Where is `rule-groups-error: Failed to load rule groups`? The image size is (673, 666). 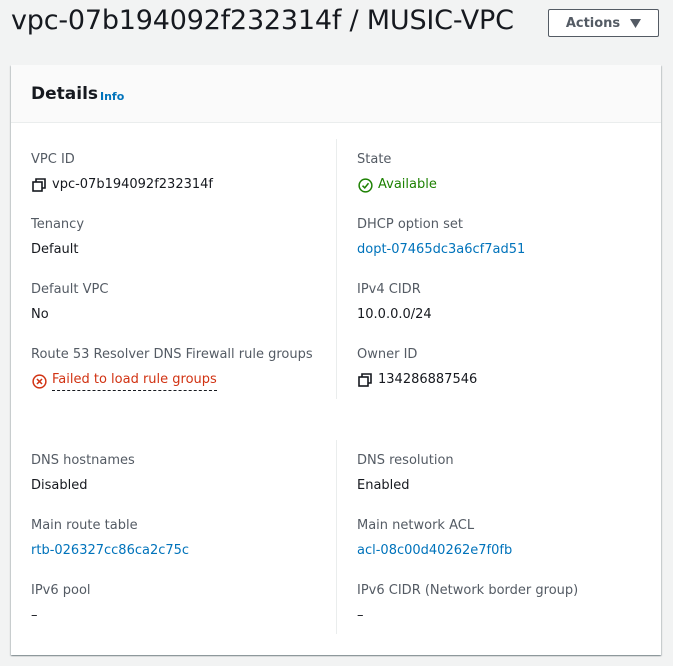
rule-groups-error: Failed to load rule groups is located at coordinates (134, 381).